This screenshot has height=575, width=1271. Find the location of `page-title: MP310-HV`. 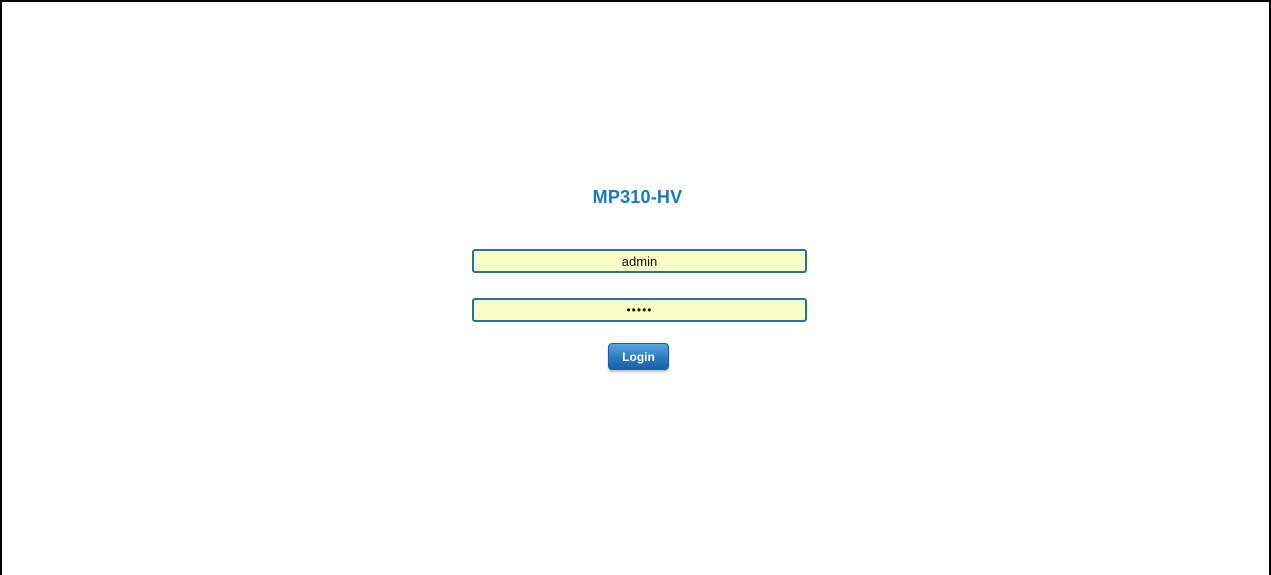

page-title: MP310-HV is located at coordinates (637, 197).